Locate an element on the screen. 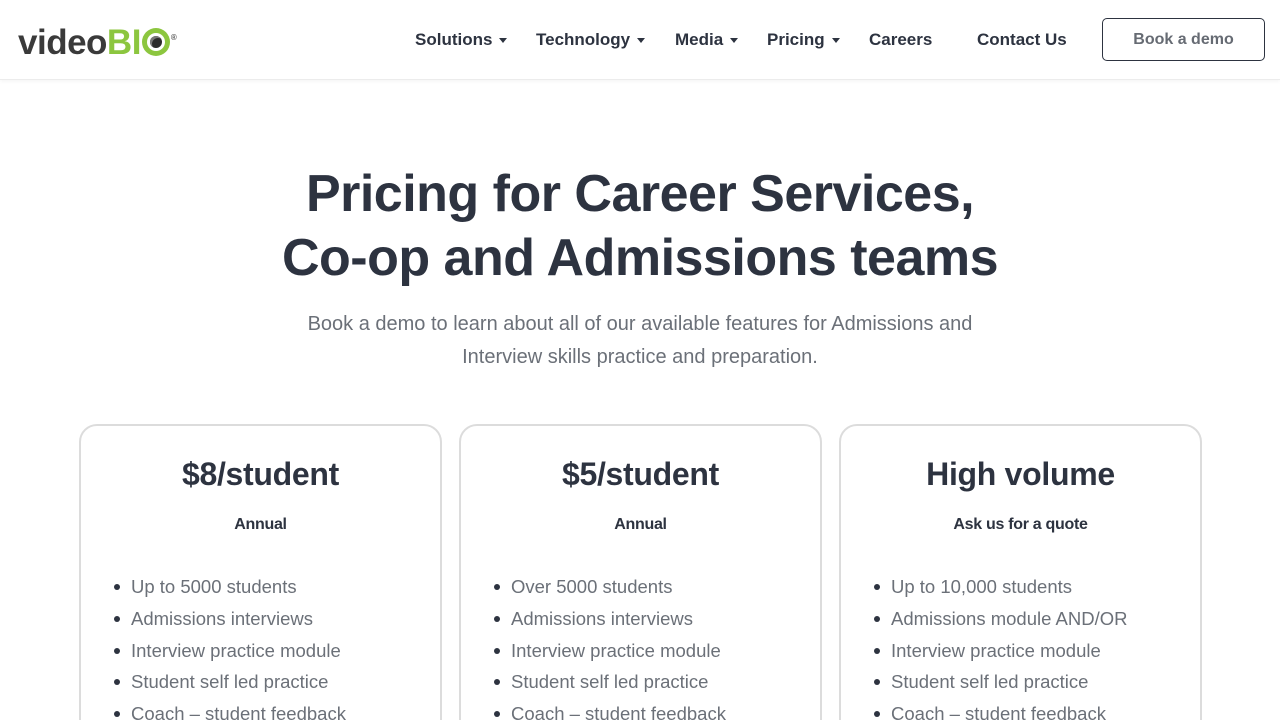 The image size is (1280, 720). nav-label: Careers is located at coordinates (901, 39).